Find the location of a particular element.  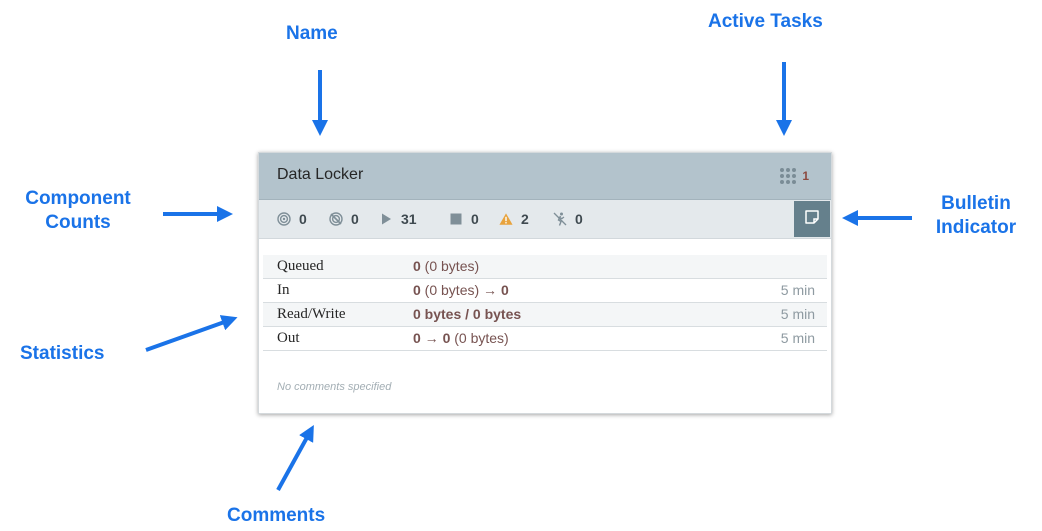

stat-label: Queued is located at coordinates (300, 266).